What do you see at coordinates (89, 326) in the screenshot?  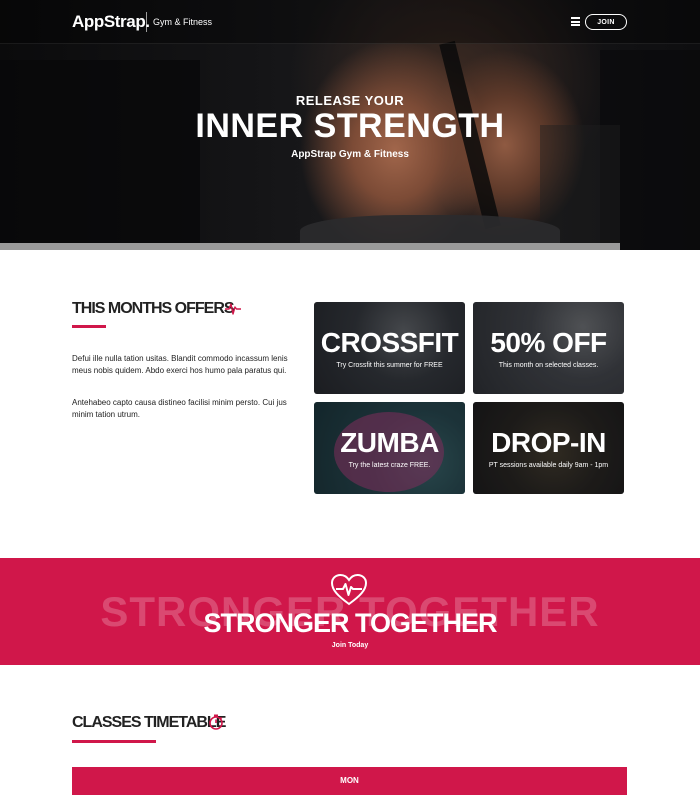 I see `offers-heading-underline` at bounding box center [89, 326].